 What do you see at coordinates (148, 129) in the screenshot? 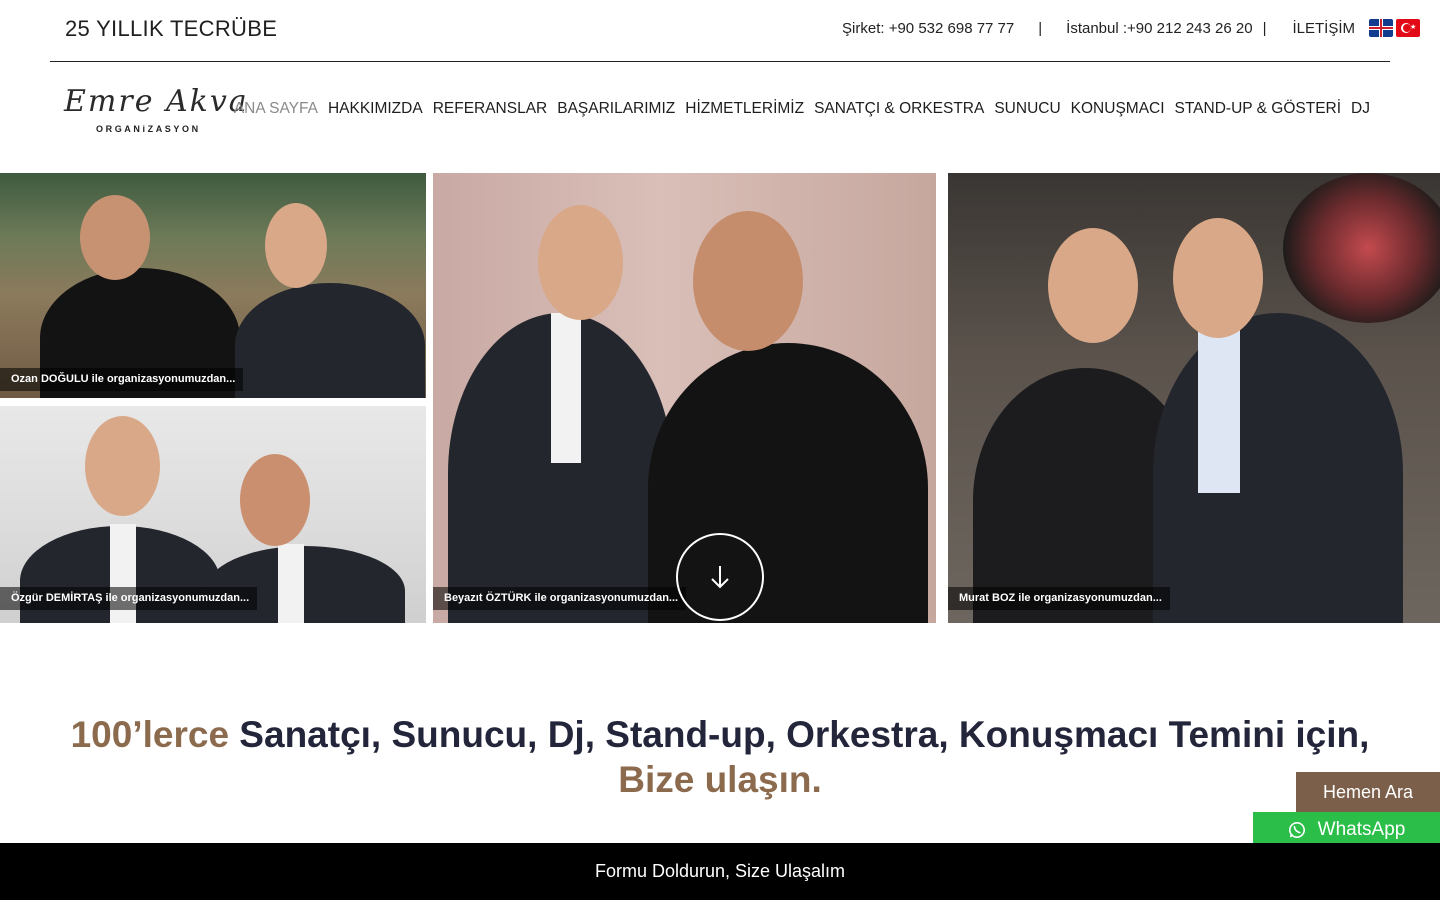
I see `logo-subtitle: ORGANiZASYON` at bounding box center [148, 129].